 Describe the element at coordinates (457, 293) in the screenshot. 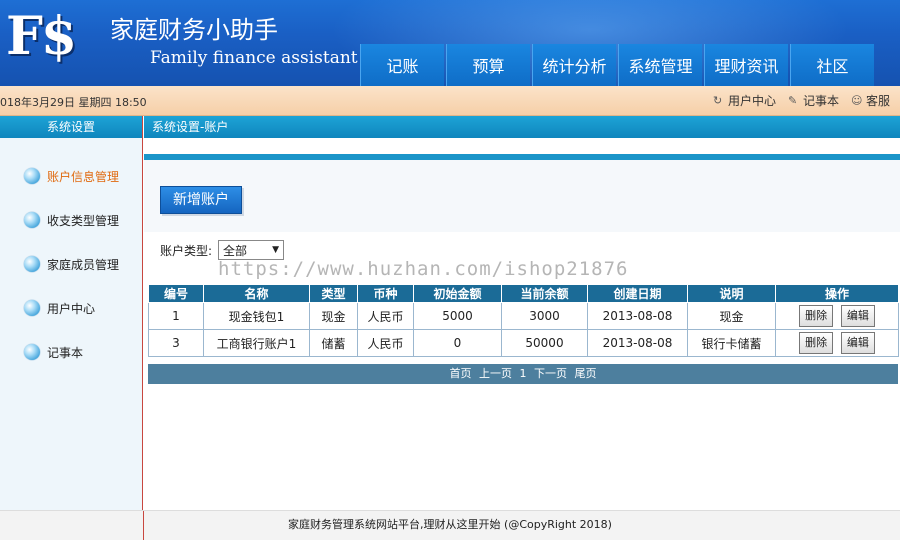

I see `col-initial-amount: 初始金额` at that location.